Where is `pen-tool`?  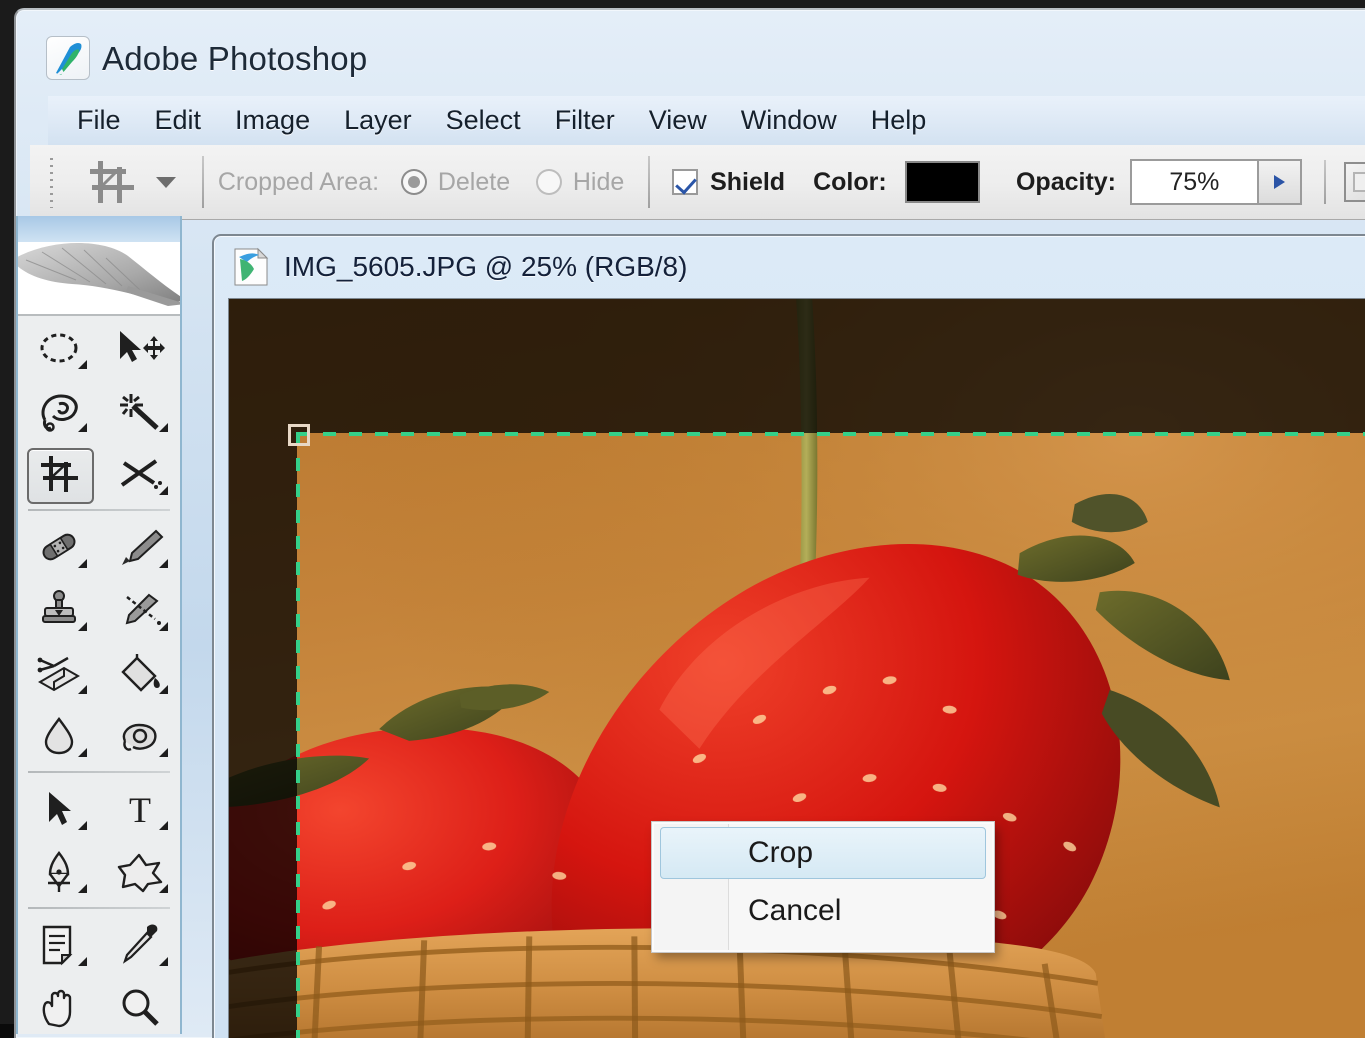 pen-tool is located at coordinates (58, 871).